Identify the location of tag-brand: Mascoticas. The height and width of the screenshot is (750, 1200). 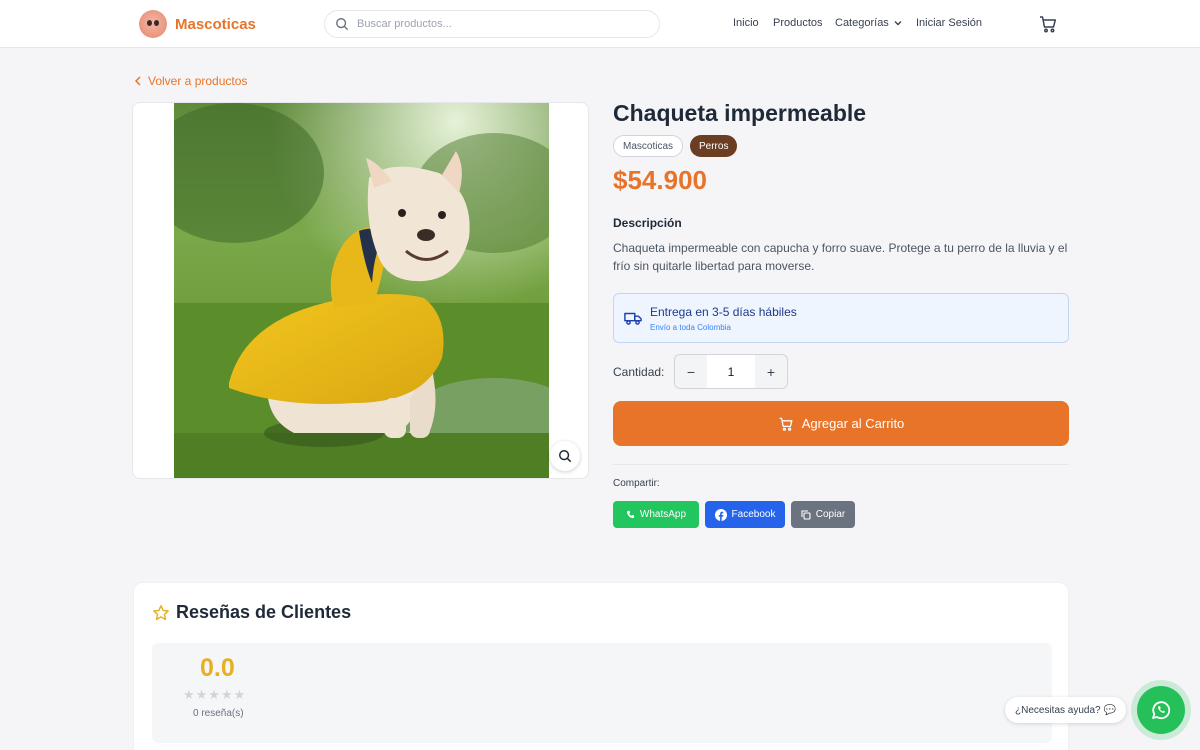
(648, 146).